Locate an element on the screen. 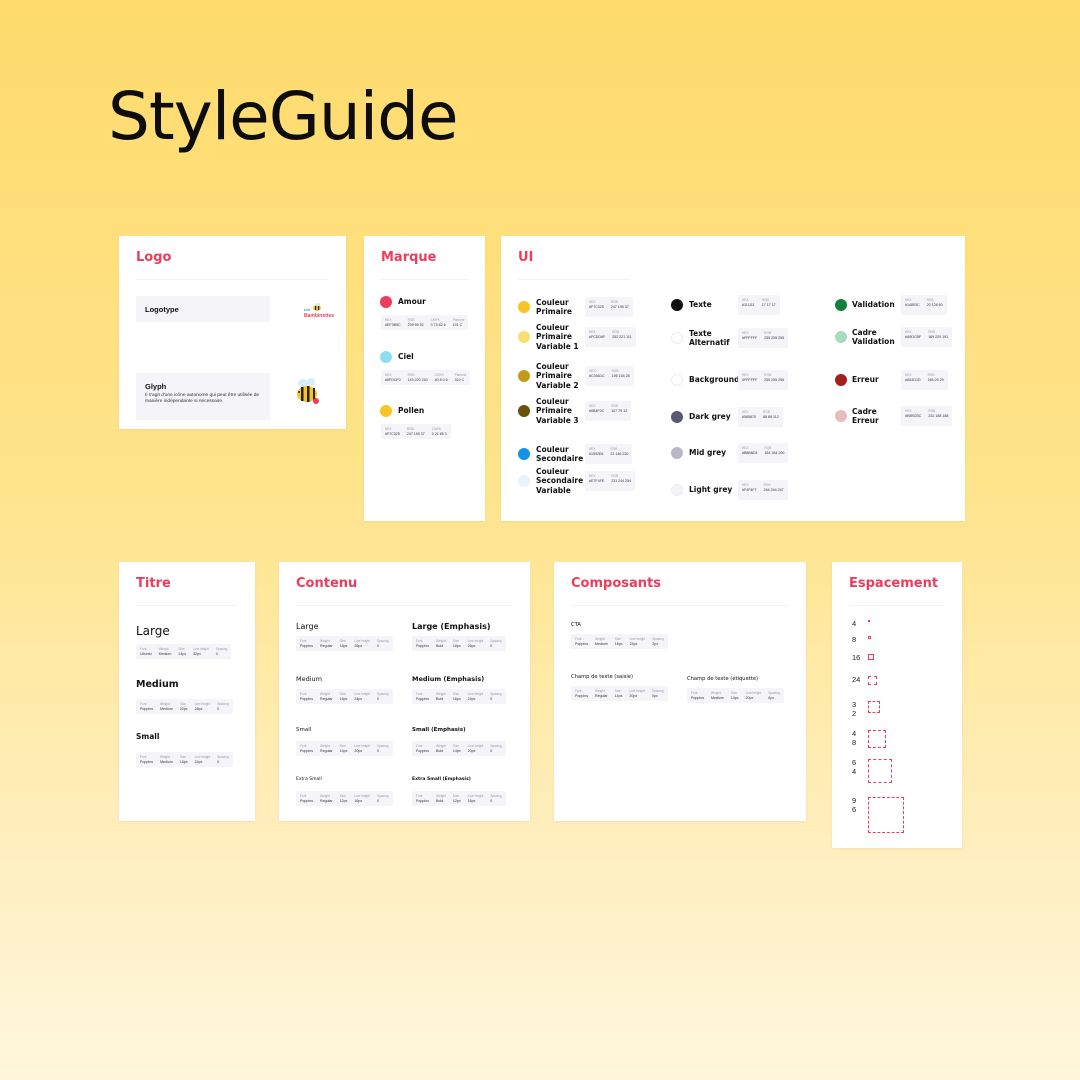 Image resolution: width=1080 pixels, height=1080 pixels. spacing-value: 96 is located at coordinates (854, 805).